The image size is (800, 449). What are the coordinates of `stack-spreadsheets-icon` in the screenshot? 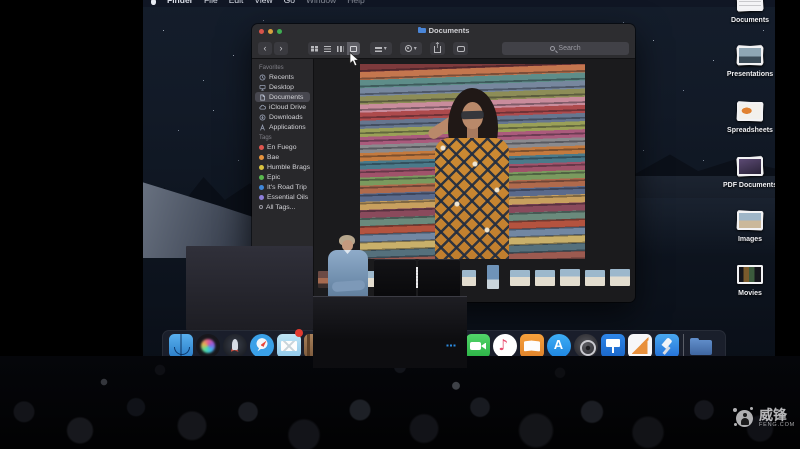 It's located at (750, 112).